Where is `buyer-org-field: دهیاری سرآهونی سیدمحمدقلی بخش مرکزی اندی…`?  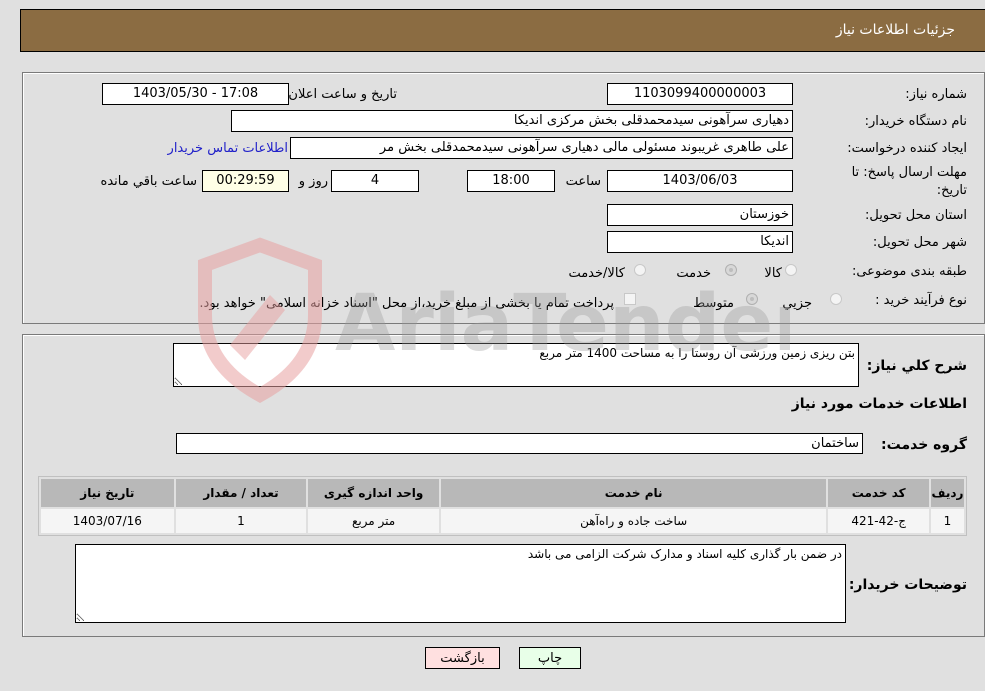 buyer-org-field: دهیاری سرآهونی سیدمحمدقلی بخش مرکزی اندی… is located at coordinates (512, 121).